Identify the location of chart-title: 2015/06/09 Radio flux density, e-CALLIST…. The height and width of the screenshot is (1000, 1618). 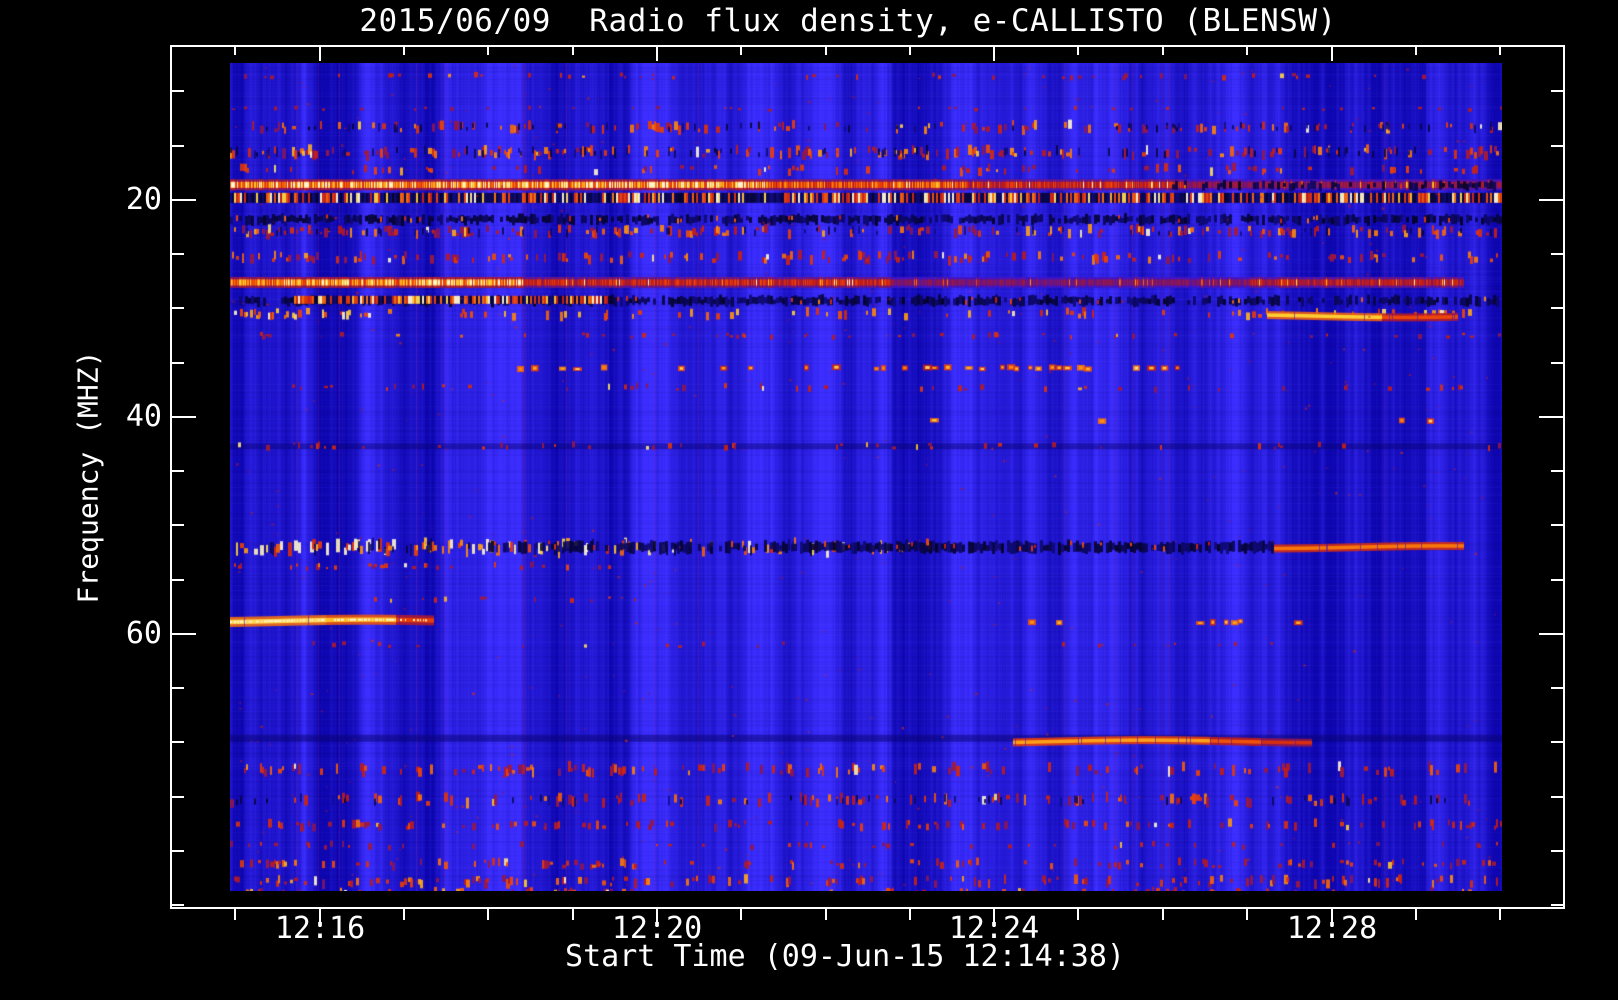
(848, 21).